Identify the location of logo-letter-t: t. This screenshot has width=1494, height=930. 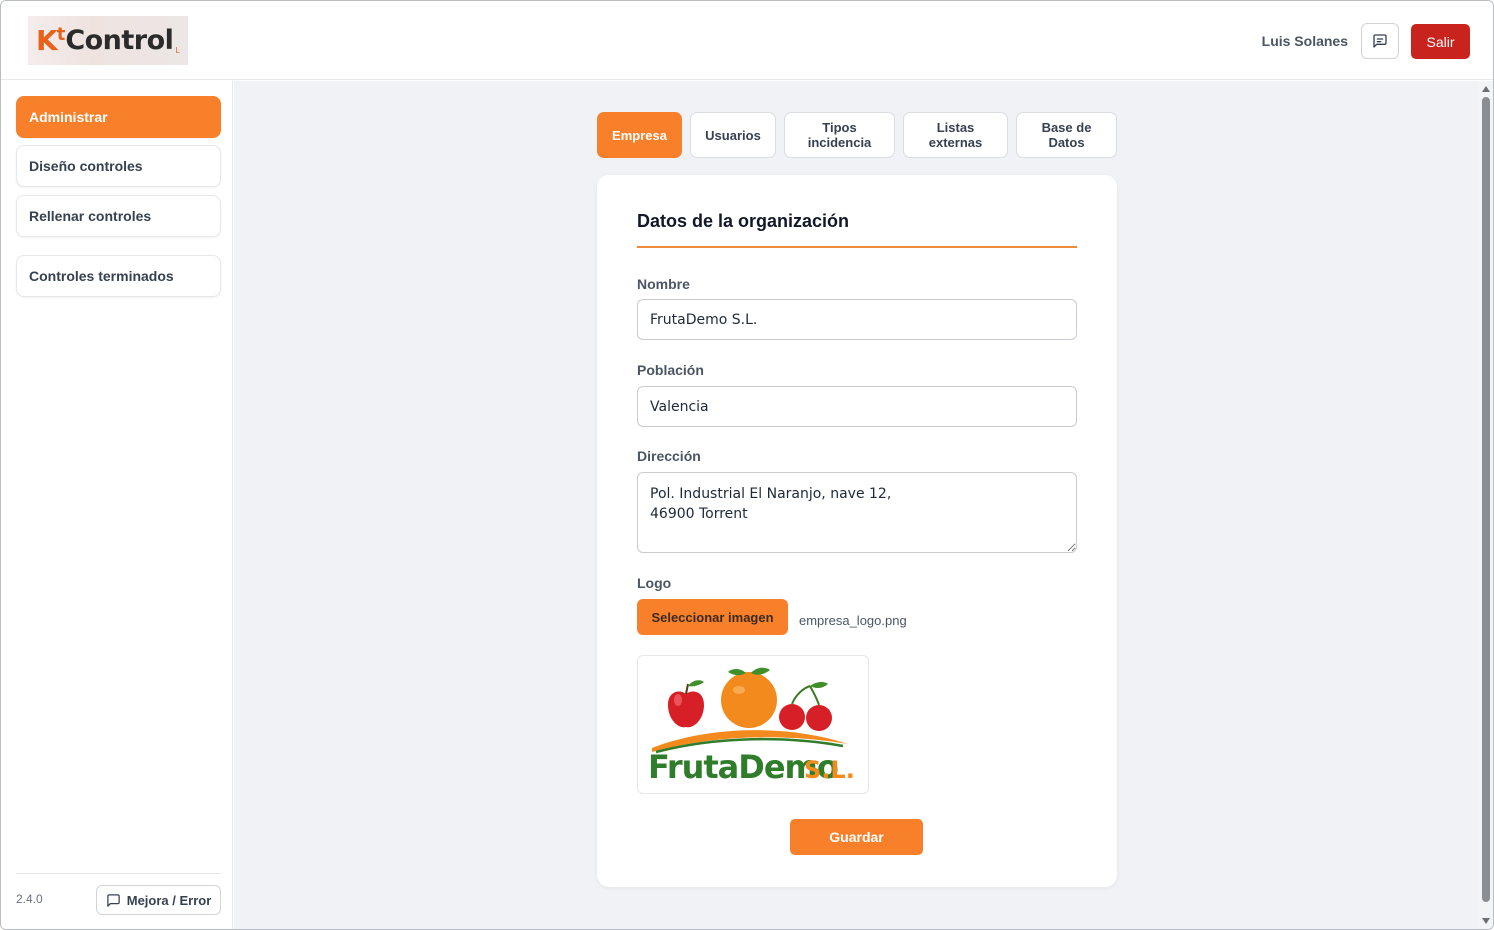
(61, 34).